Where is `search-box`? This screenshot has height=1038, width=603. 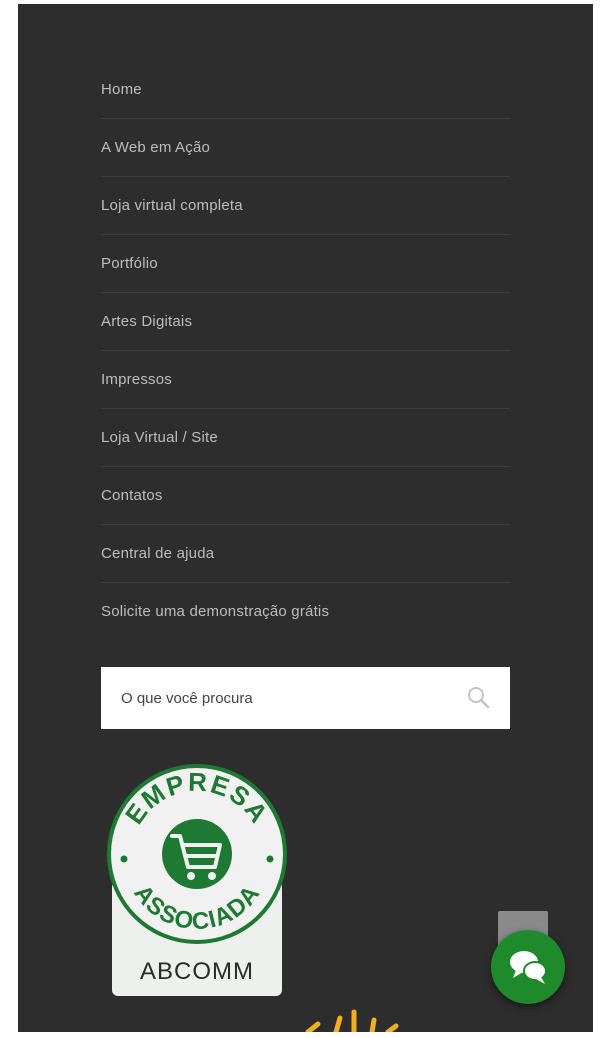
search-box is located at coordinates (305, 698).